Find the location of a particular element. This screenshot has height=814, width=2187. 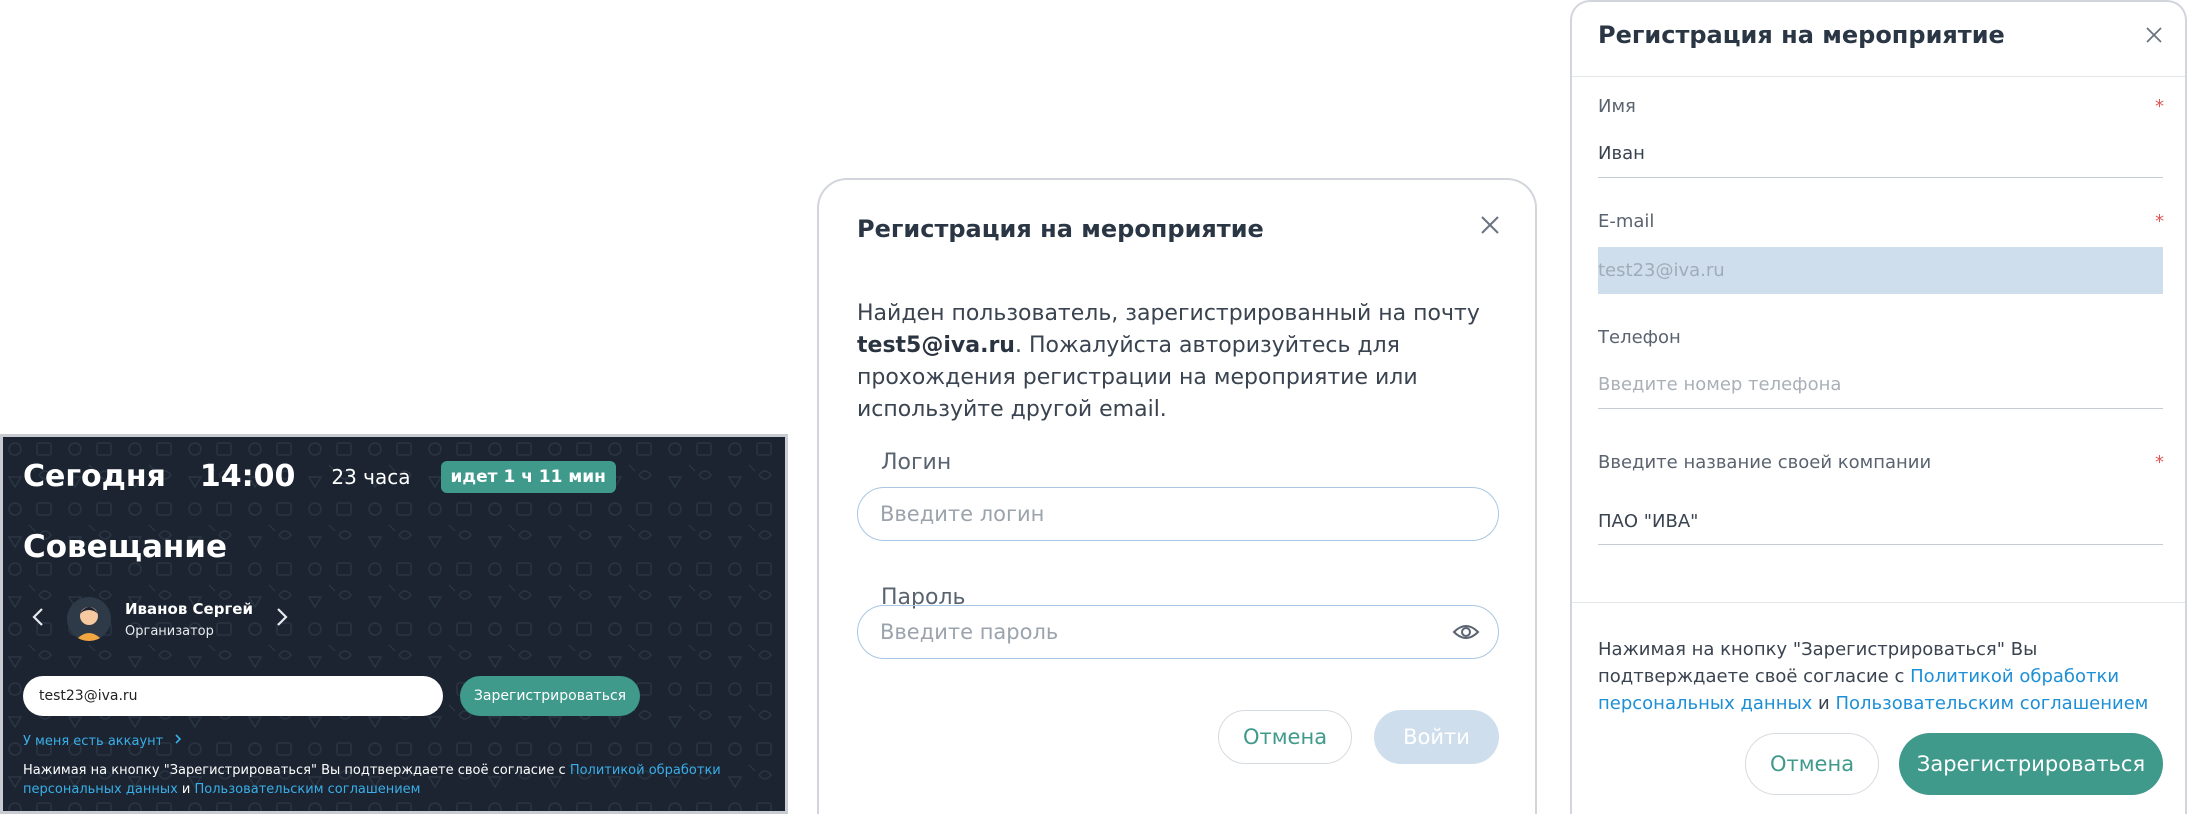

footer-divider is located at coordinates (1878, 602).